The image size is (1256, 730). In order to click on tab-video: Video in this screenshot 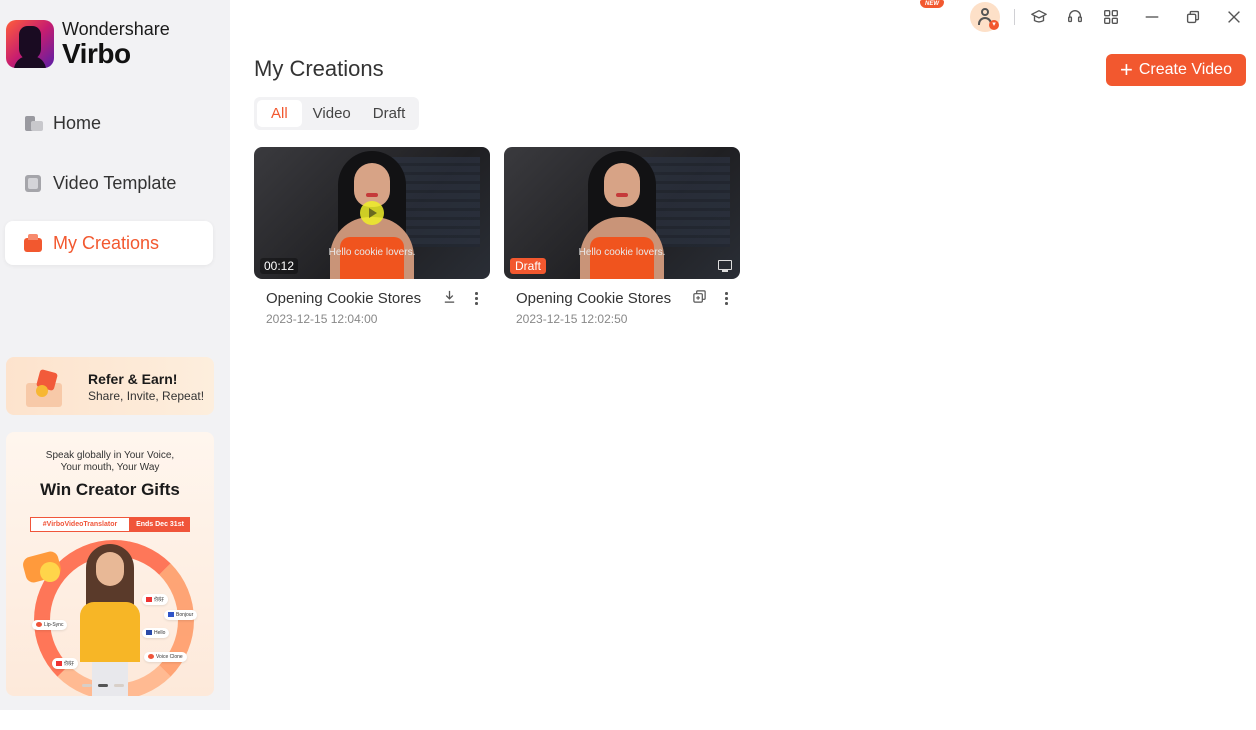, I will do `click(332, 113)`.